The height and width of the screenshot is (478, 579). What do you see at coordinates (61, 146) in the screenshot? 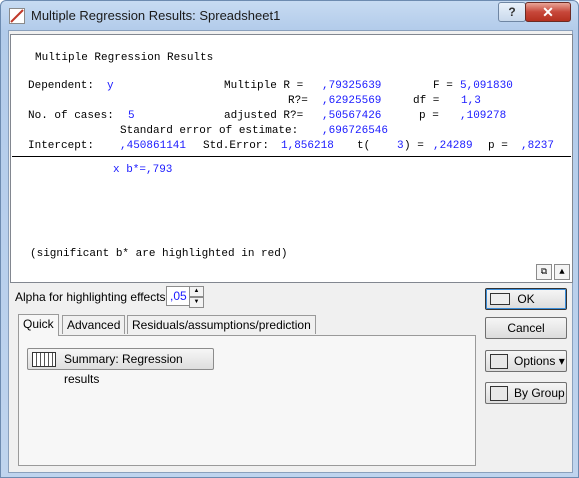
I see `intercept-label: Intercept:` at bounding box center [61, 146].